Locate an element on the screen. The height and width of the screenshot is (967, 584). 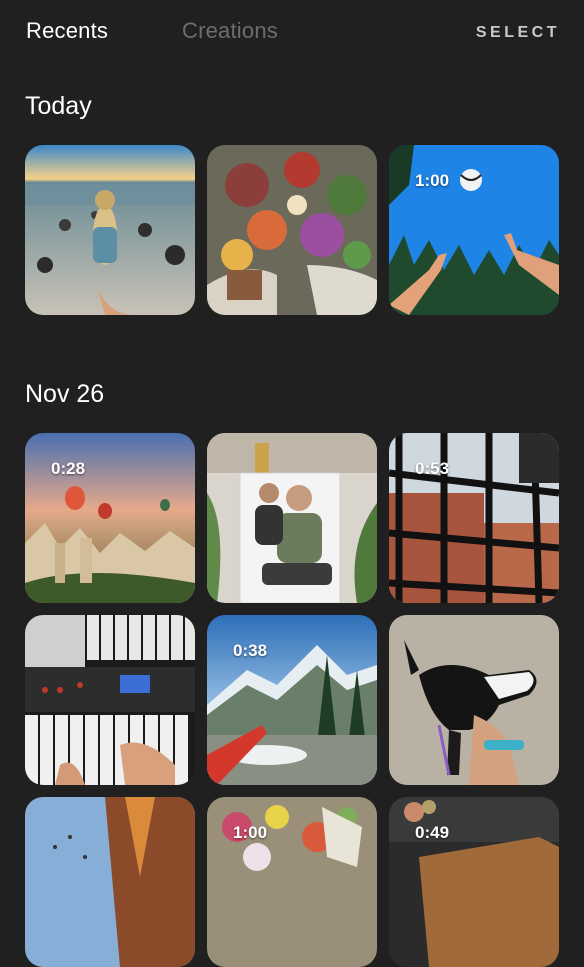
video-duration: 0:53 is located at coordinates (432, 468).